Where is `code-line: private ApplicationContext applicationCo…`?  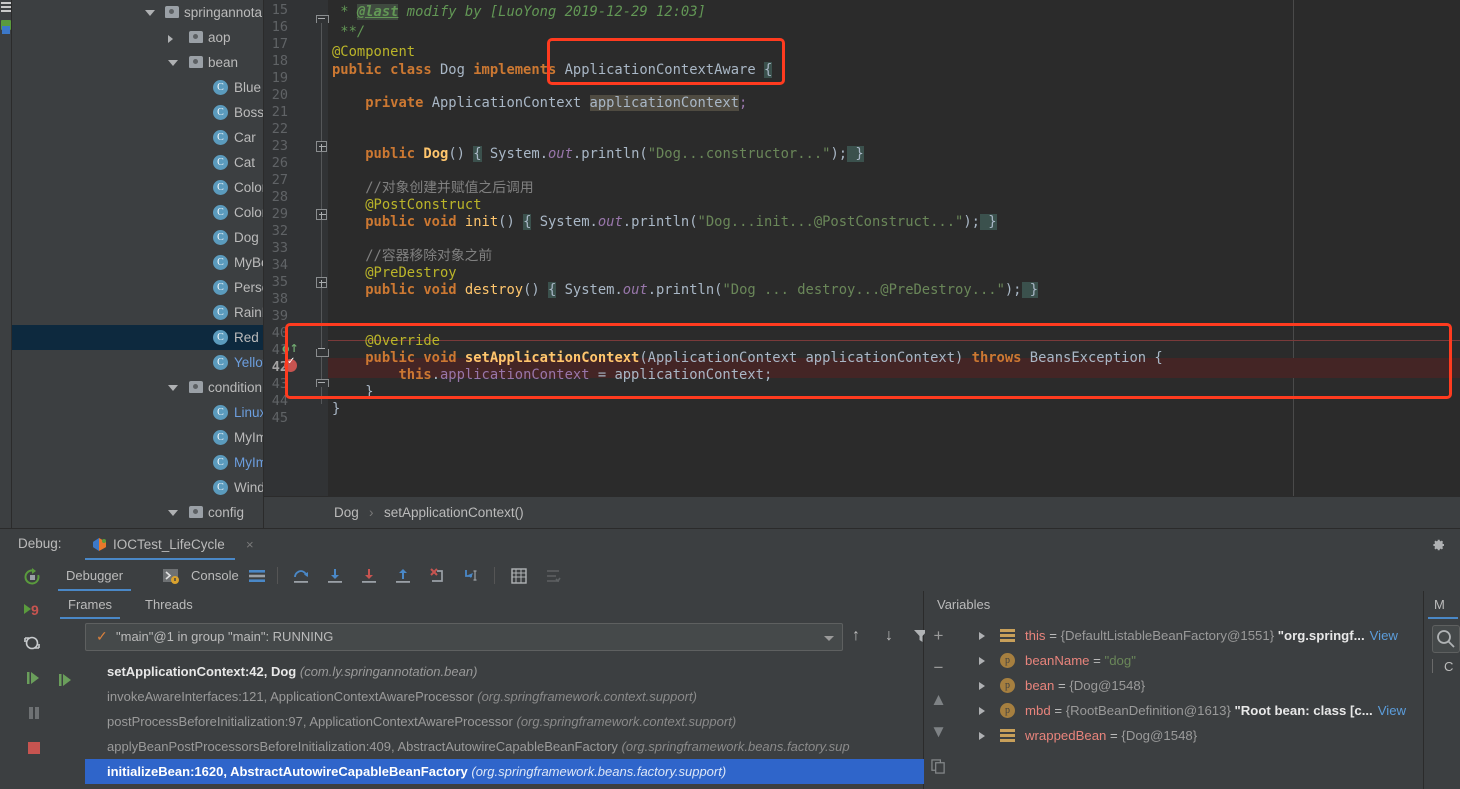 code-line: private ApplicationContext applicationCo… is located at coordinates (539, 103).